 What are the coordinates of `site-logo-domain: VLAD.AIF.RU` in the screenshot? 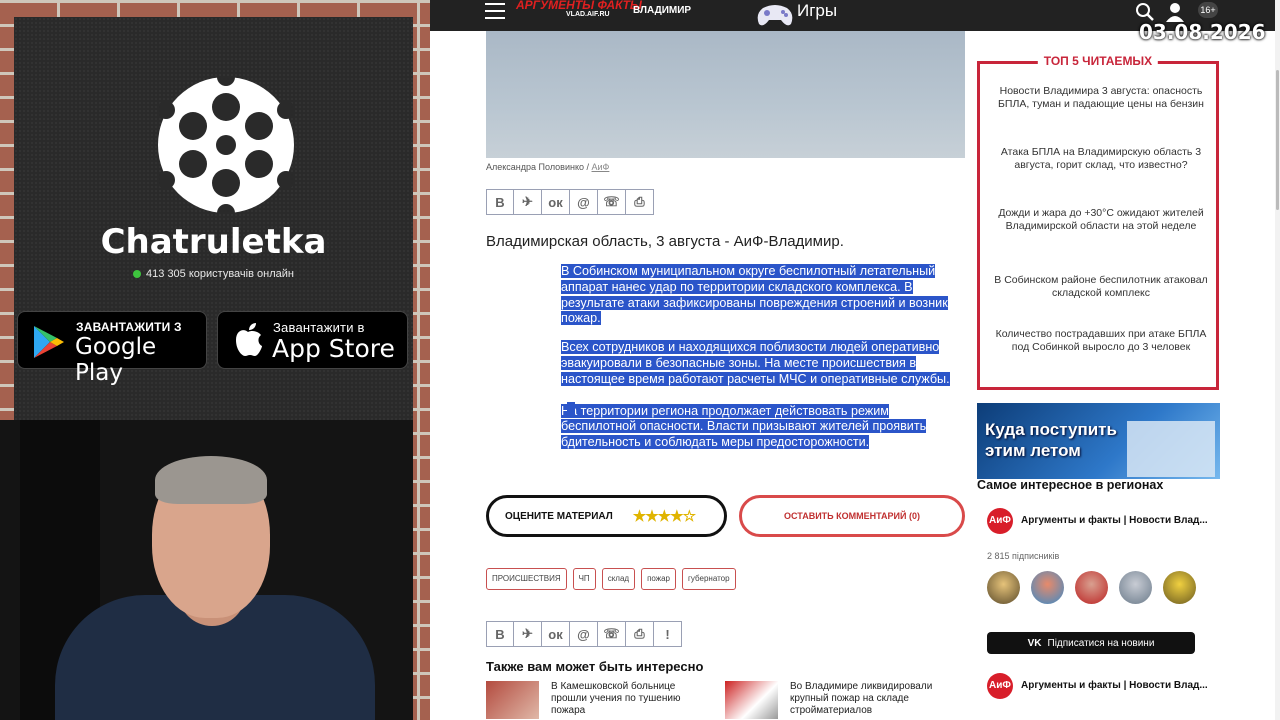 It's located at (588, 14).